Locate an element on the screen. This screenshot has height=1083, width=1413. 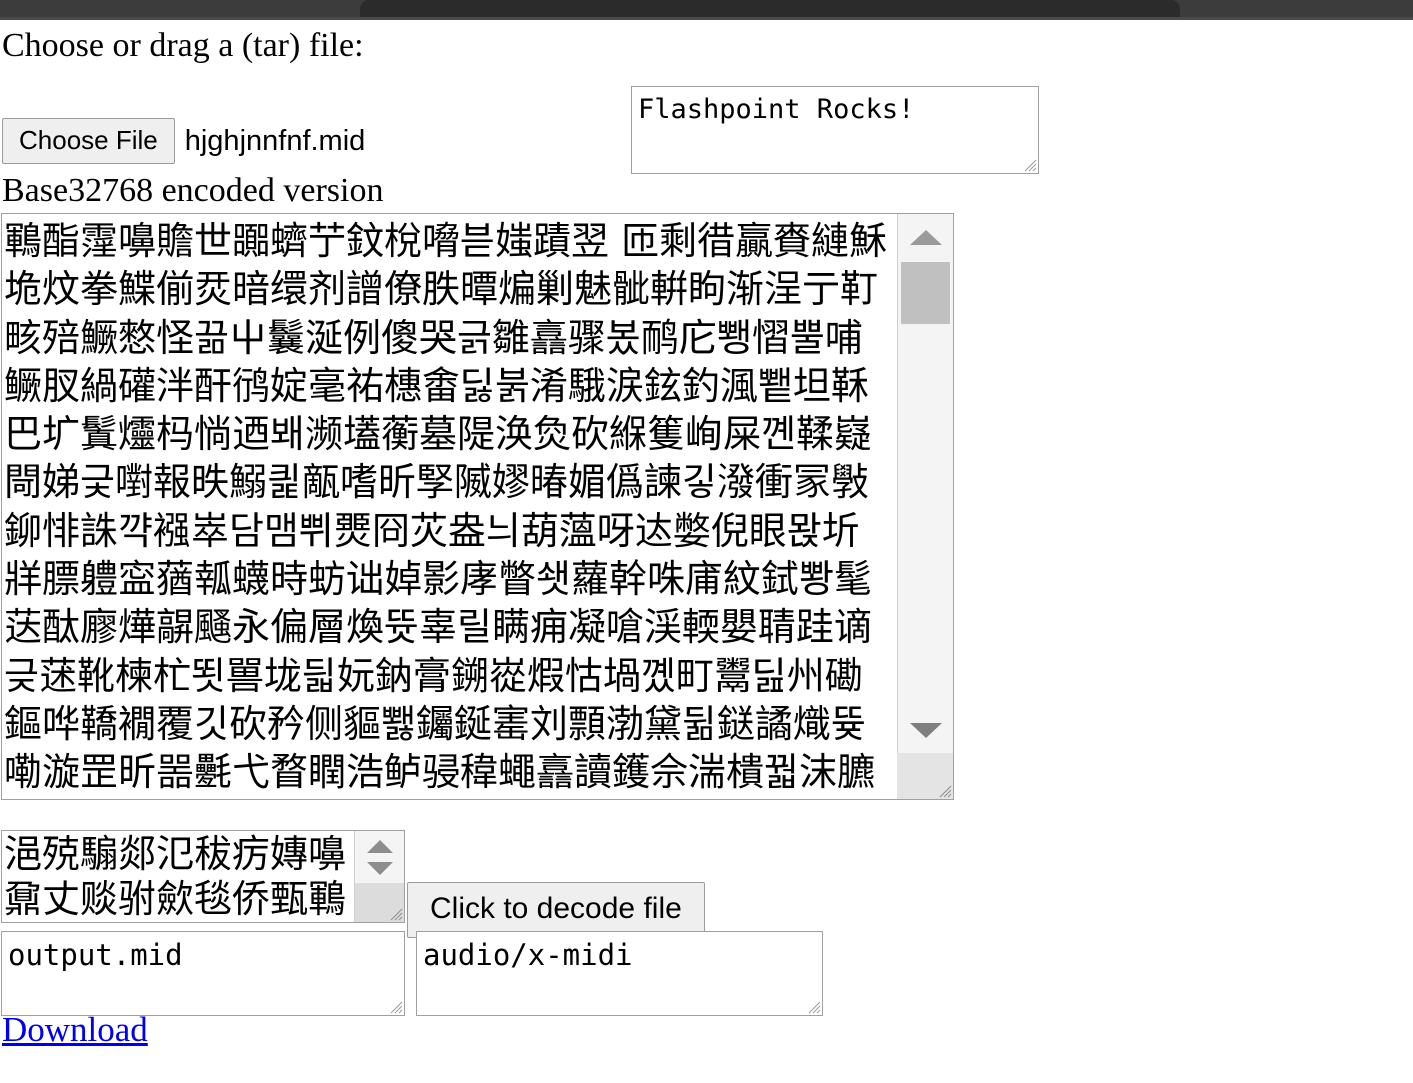
base32768-label: Base32768 encoded version is located at coordinates (193, 190).